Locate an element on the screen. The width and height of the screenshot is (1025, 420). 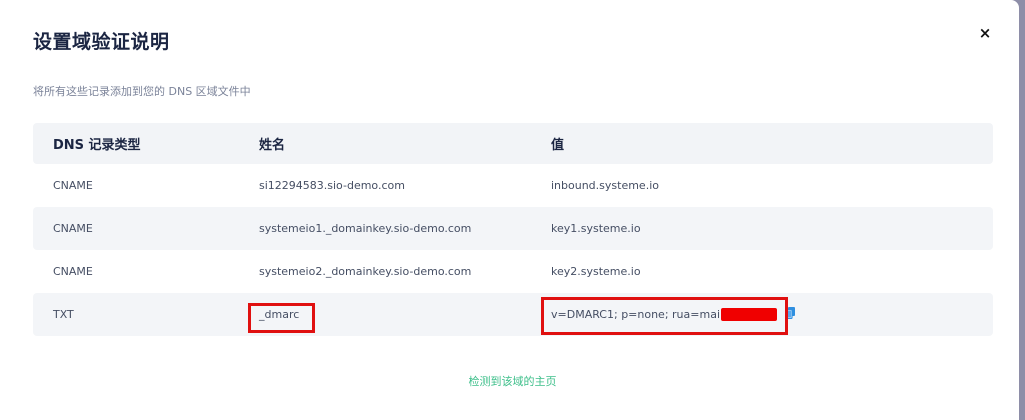
record-value-cell: inbound.systeme.io is located at coordinates (605, 185).